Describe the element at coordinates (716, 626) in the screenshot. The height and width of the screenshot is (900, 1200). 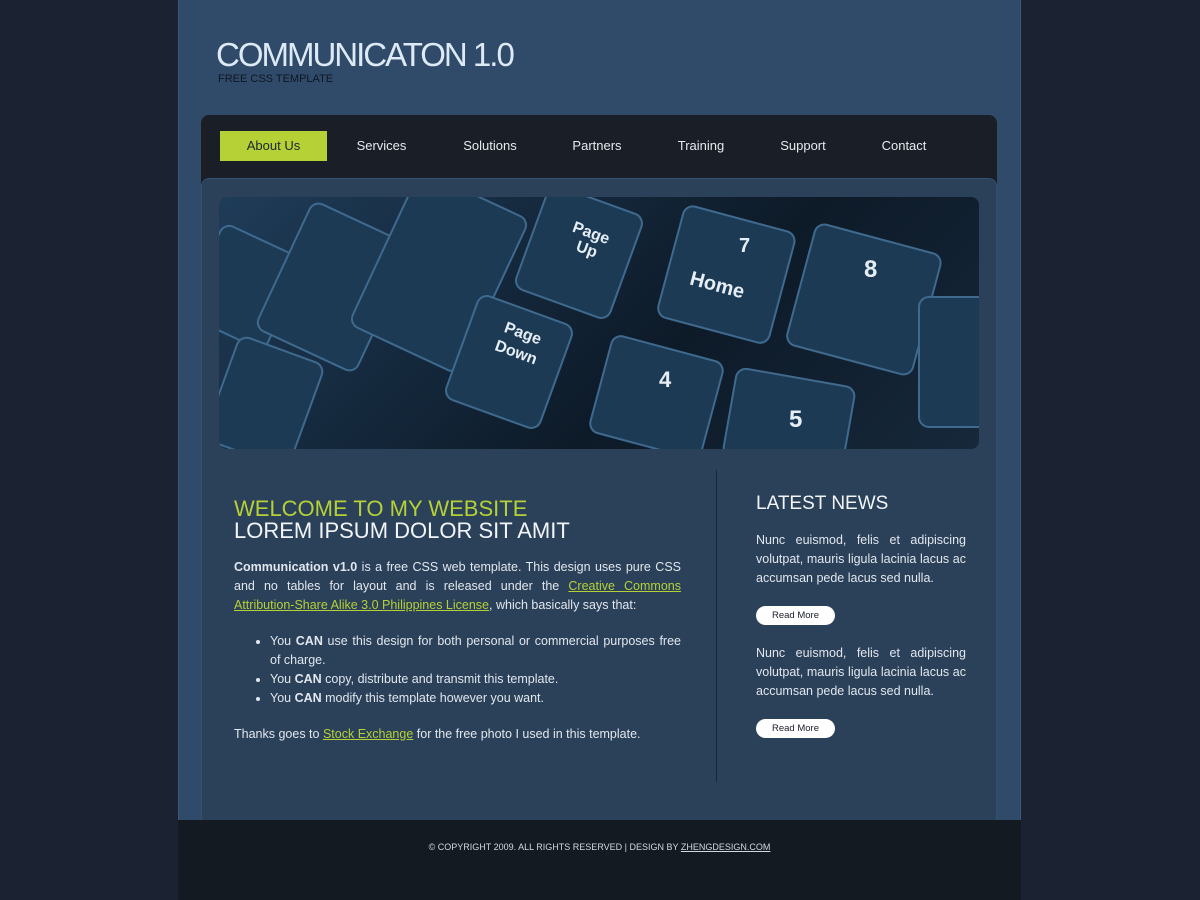
I see `column-divider` at that location.